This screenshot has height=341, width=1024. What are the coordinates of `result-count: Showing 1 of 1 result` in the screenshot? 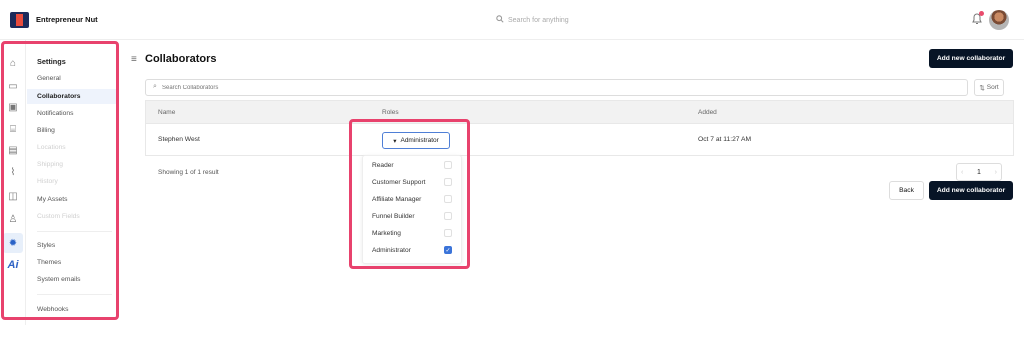 It's located at (188, 172).